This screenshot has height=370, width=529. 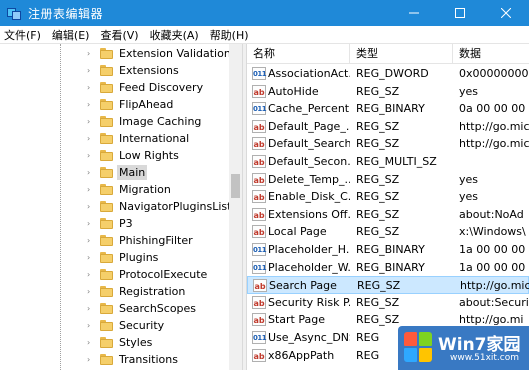 I want to click on tree-item-label: Image Caching, so click(x=160, y=121).